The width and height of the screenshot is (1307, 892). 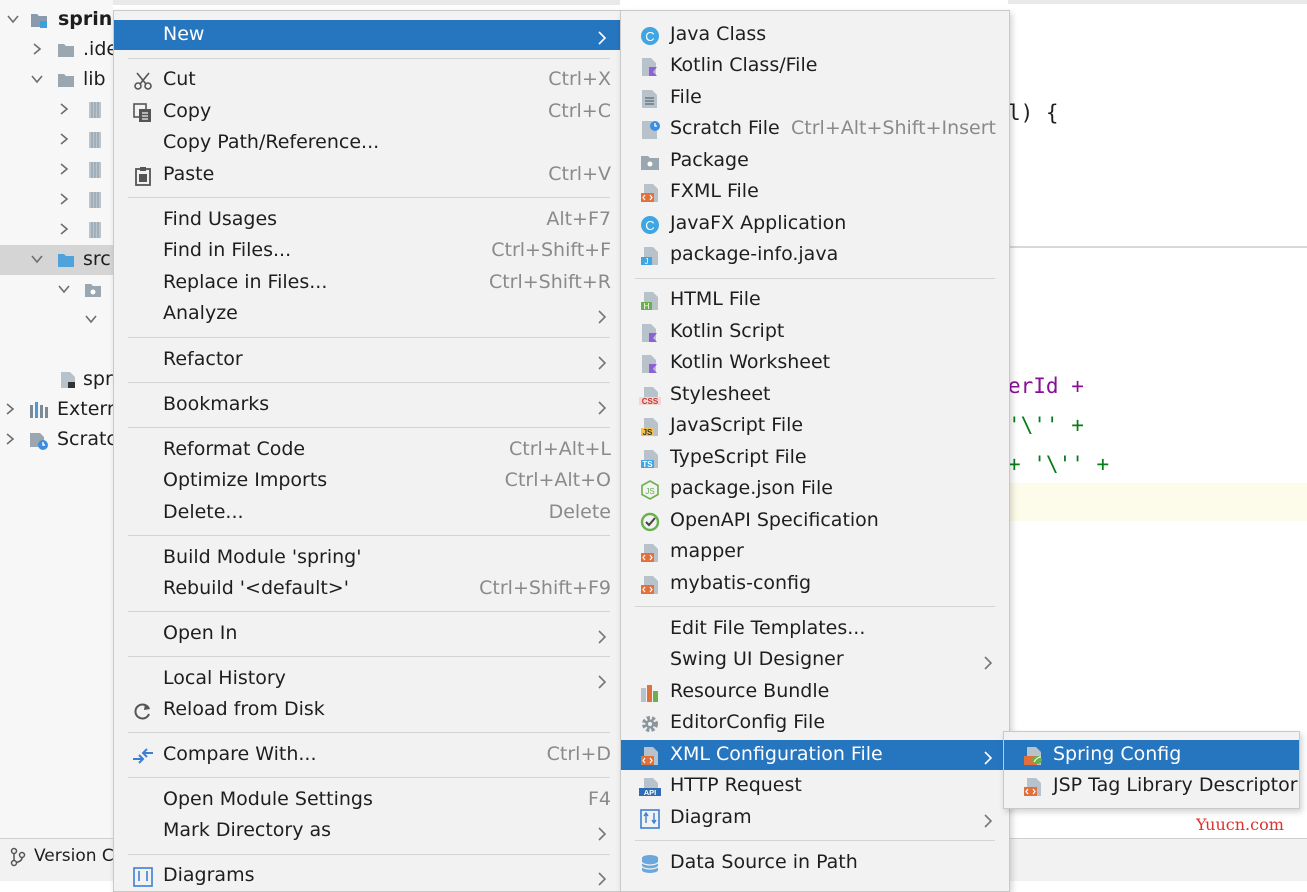 What do you see at coordinates (815, 255) in the screenshot?
I see `menu-item-package-info: J package-info.java` at bounding box center [815, 255].